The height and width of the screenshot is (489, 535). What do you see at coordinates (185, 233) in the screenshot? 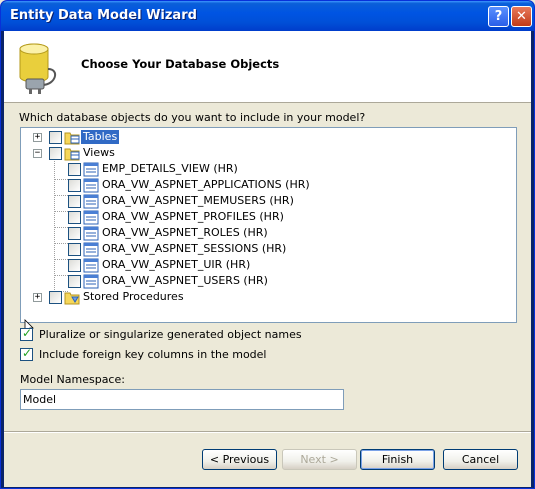
I see `tree-node-view: ORA_VW_ASPNET_ROLES (HR)` at bounding box center [185, 233].